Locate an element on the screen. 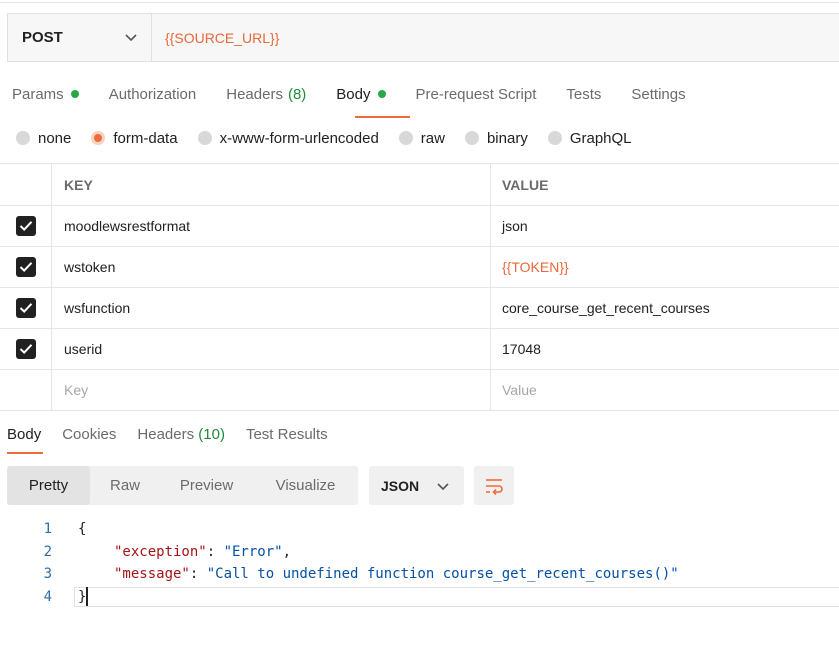 This screenshot has height=670, width=839. code-line: 4 } is located at coordinates (43, 597).